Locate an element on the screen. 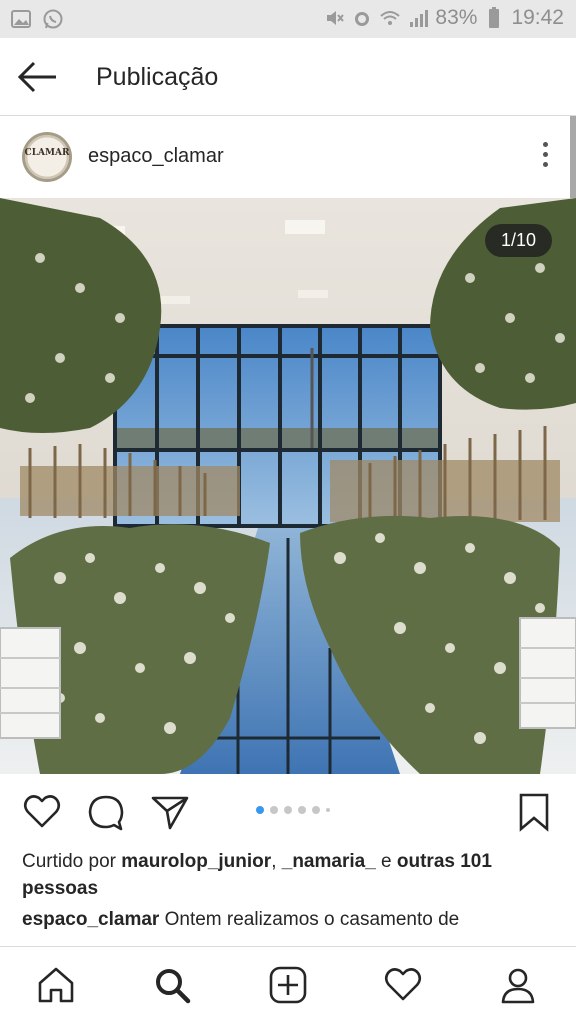  page-title: Publicação is located at coordinates (157, 77).